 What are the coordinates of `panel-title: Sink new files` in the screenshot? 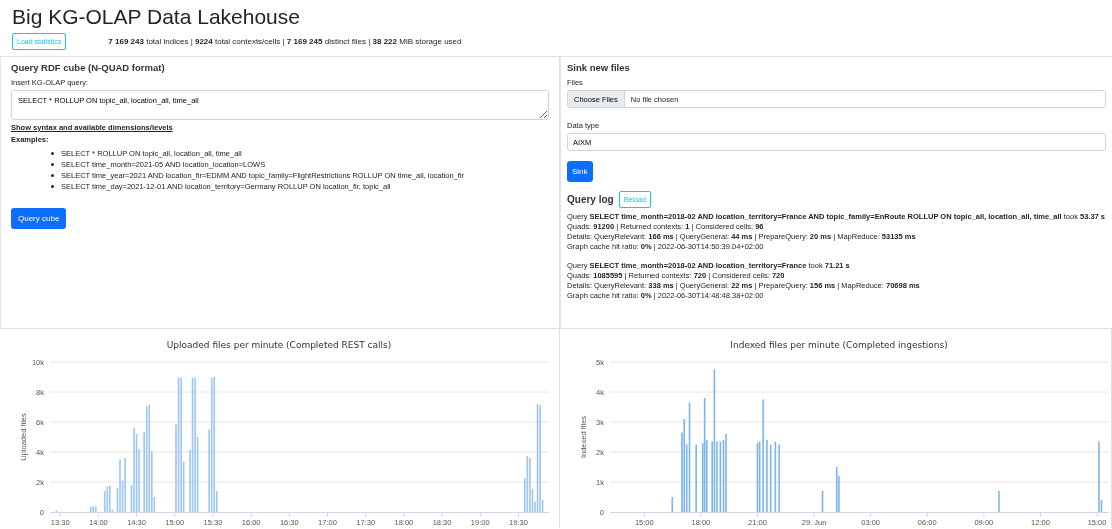 It's located at (599, 67).